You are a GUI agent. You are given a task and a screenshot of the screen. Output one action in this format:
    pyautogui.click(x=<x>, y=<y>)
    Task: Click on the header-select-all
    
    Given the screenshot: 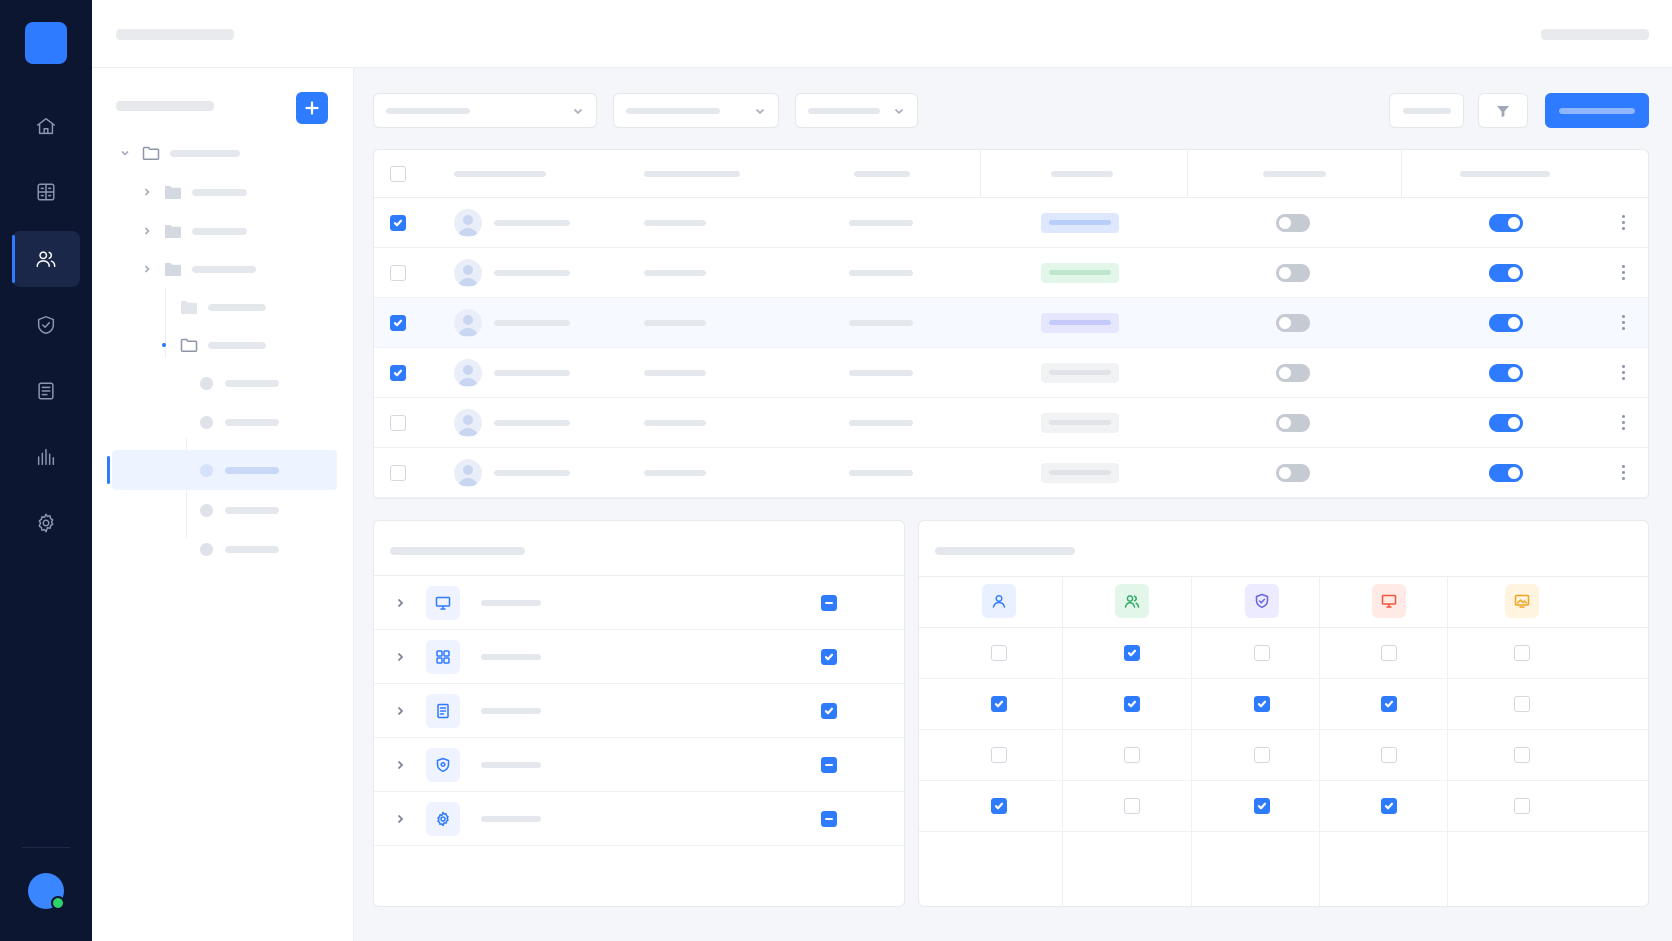 What is the action you would take?
    pyautogui.click(x=398, y=173)
    